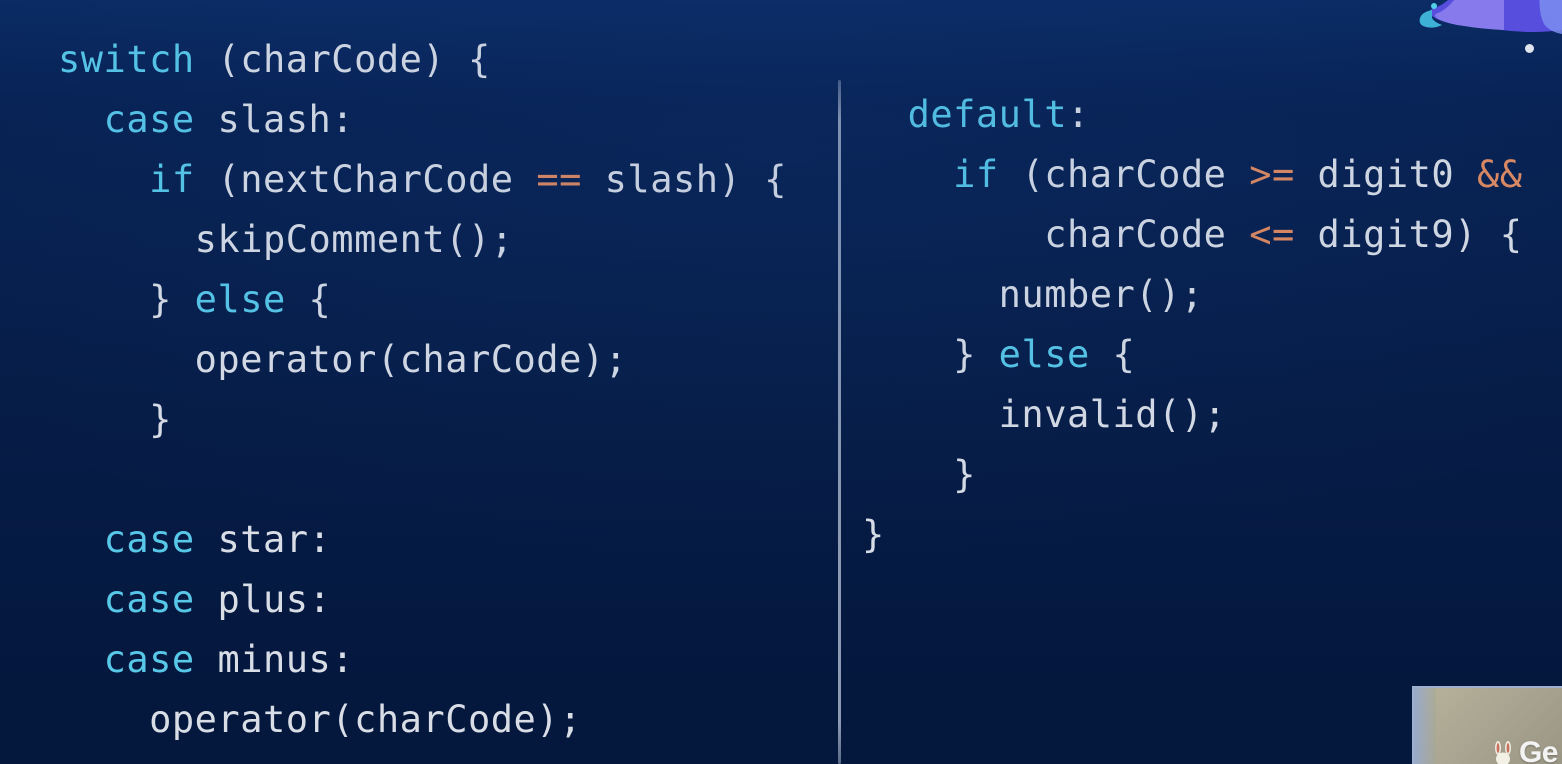 Image resolution: width=1562 pixels, height=764 pixels. What do you see at coordinates (1425, 726) in the screenshot?
I see `webcam-edge` at bounding box center [1425, 726].